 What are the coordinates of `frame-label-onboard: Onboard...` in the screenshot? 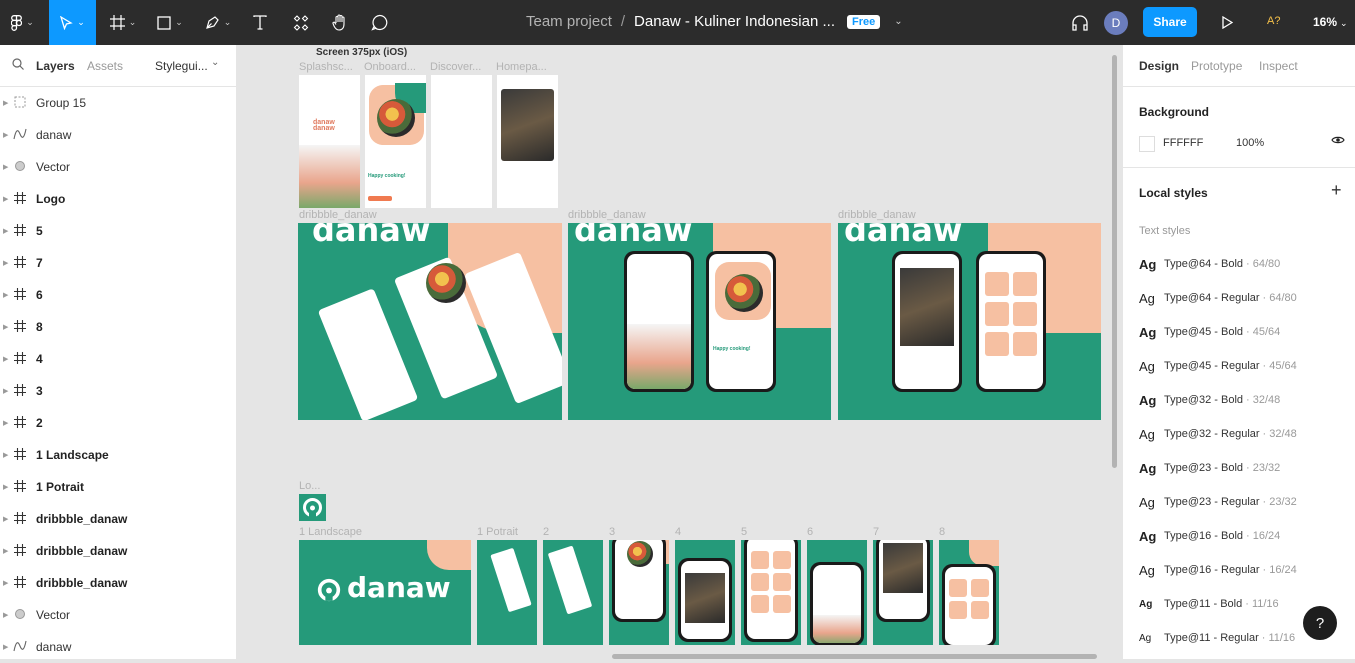 It's located at (390, 67).